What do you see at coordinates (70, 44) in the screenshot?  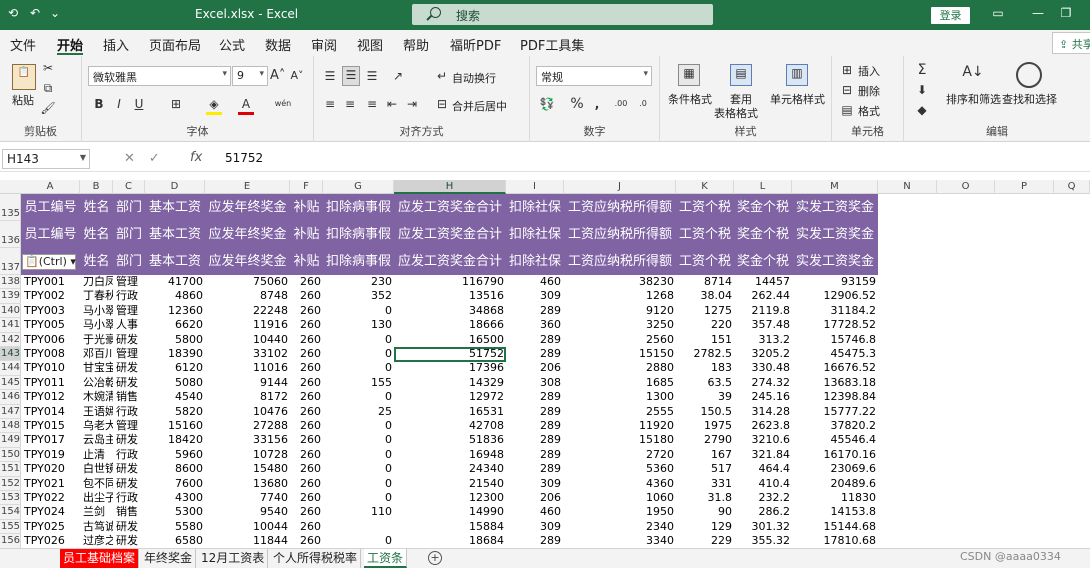 I see `tab-home: 开始` at bounding box center [70, 44].